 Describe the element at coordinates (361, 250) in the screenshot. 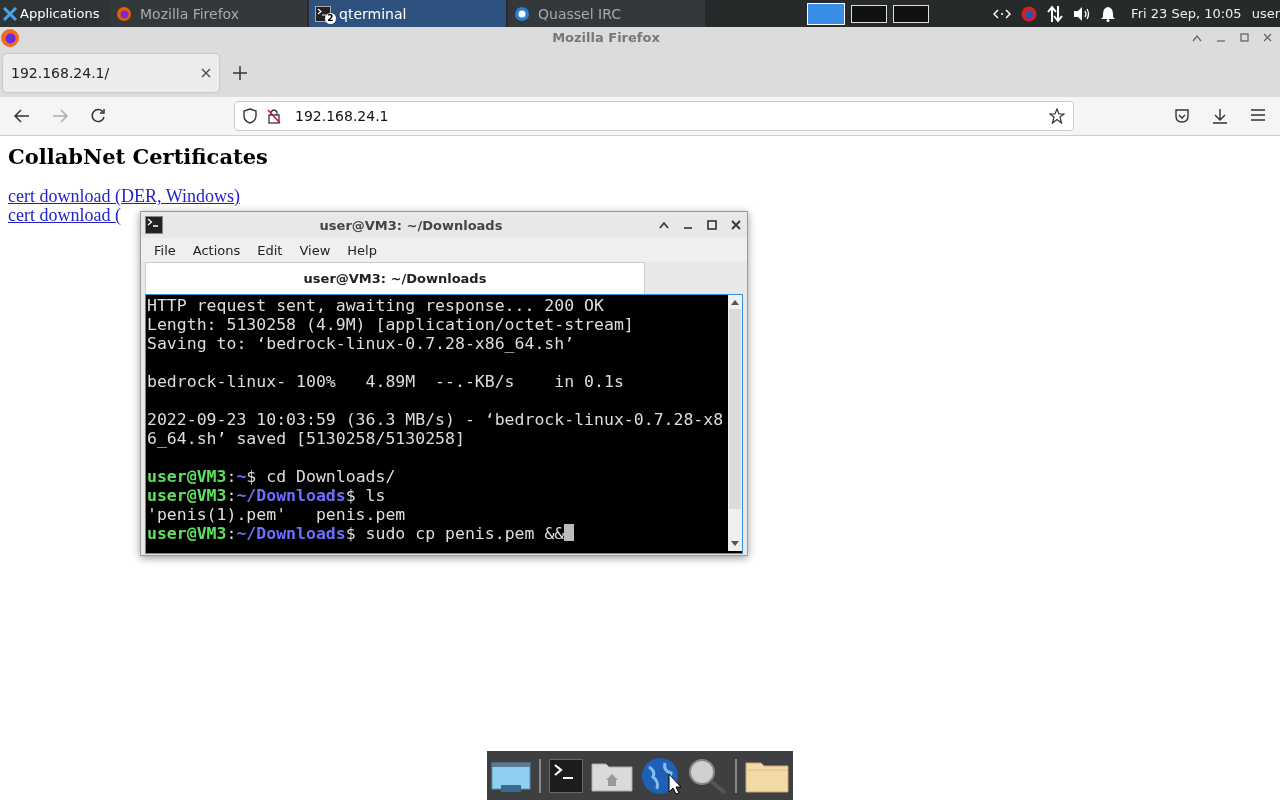

I see `menu-item: Help` at that location.